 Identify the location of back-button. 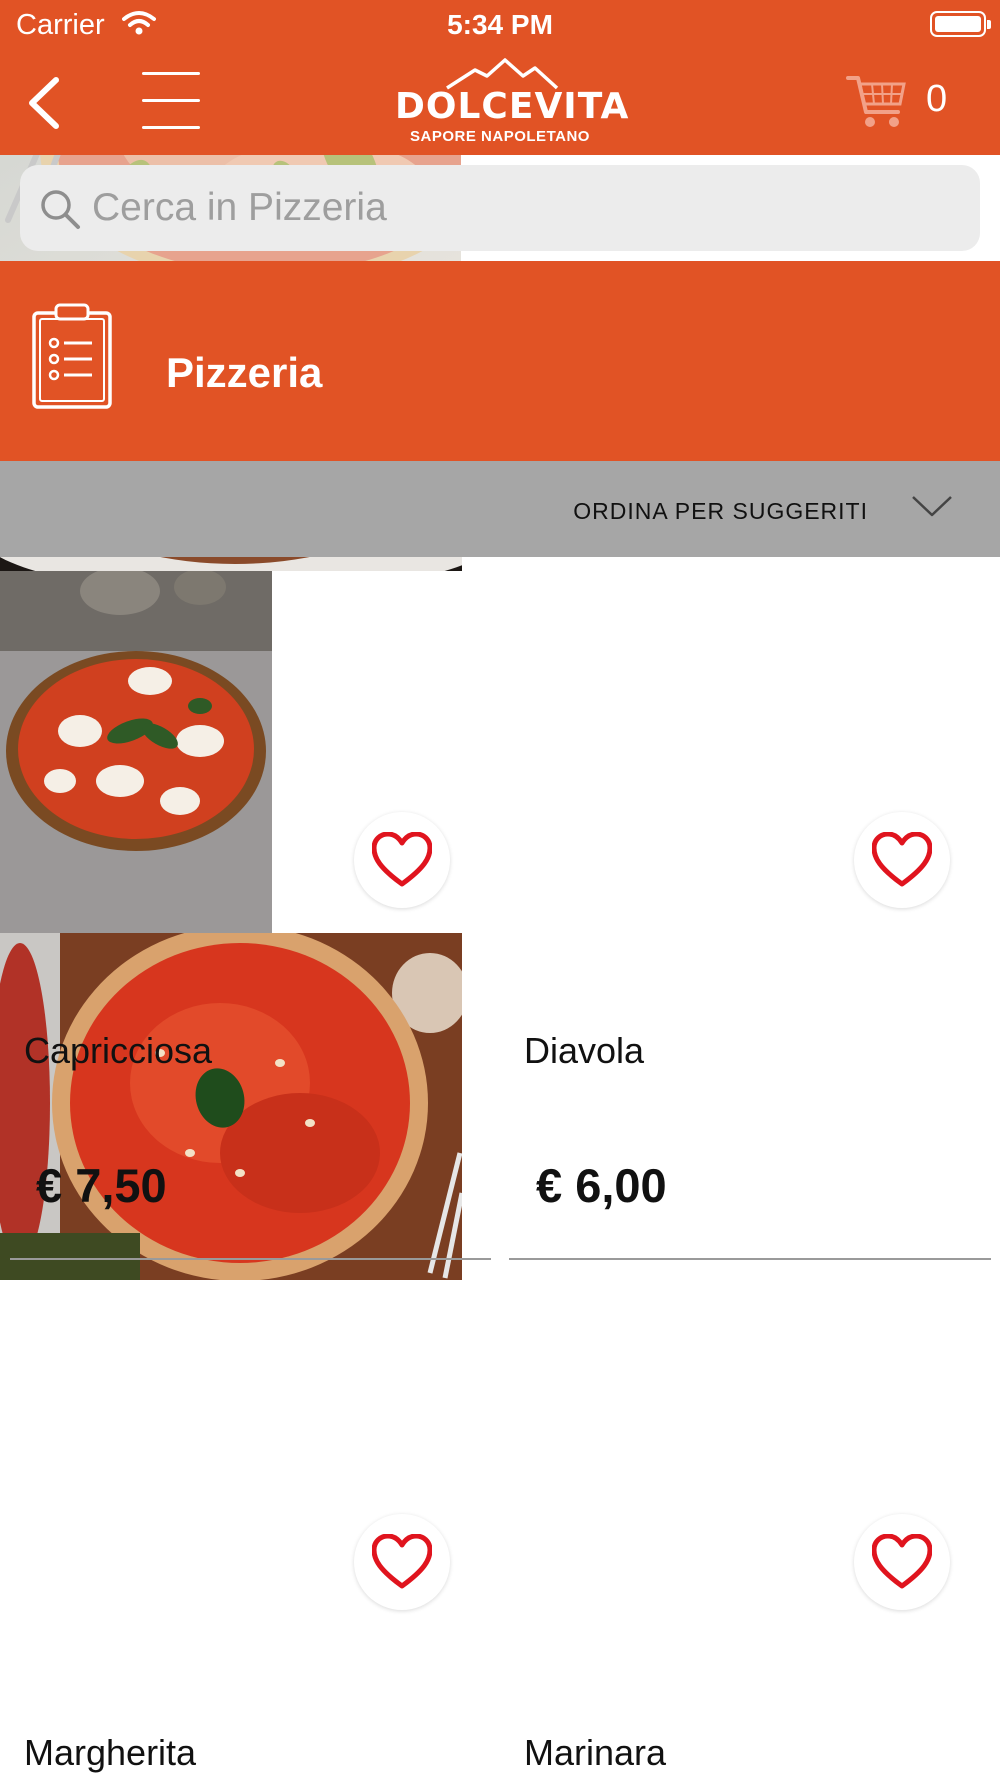
(45, 103).